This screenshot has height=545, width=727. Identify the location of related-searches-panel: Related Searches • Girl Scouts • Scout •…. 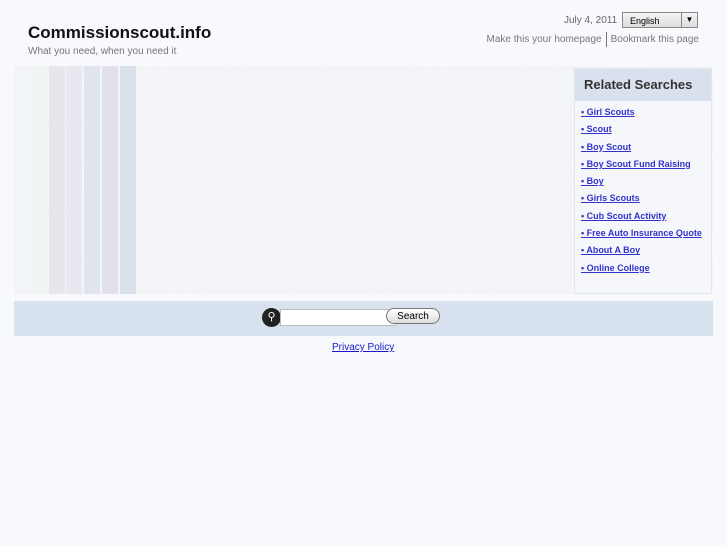
(643, 181).